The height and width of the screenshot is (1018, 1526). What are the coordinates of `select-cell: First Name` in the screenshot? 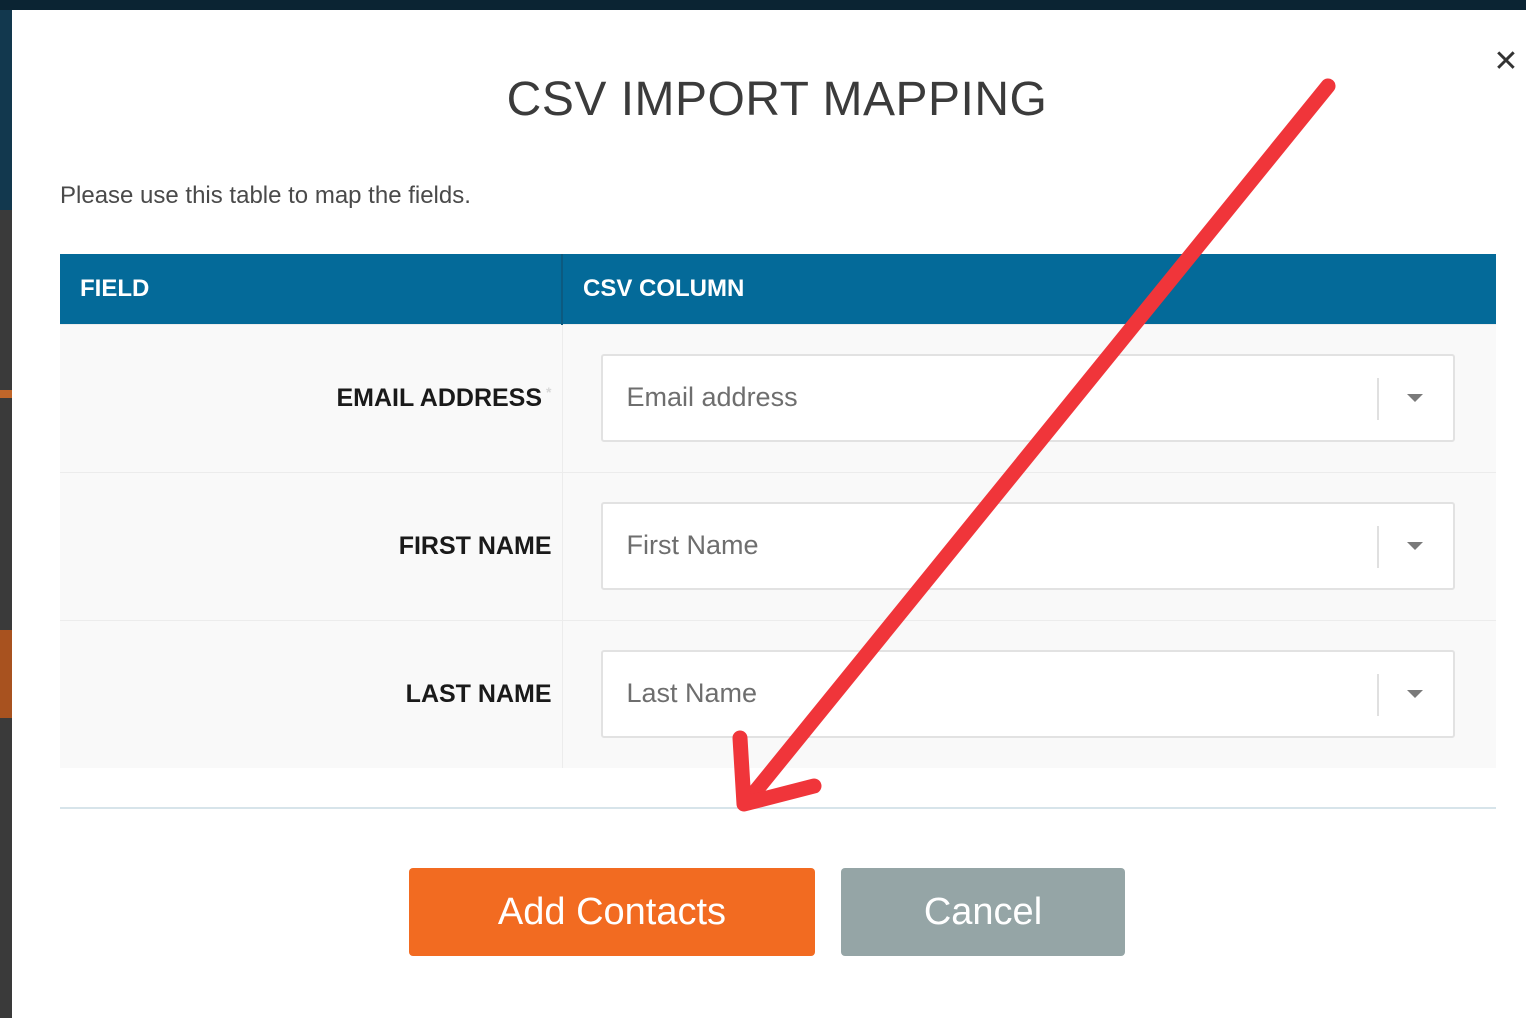 It's located at (1029, 545).